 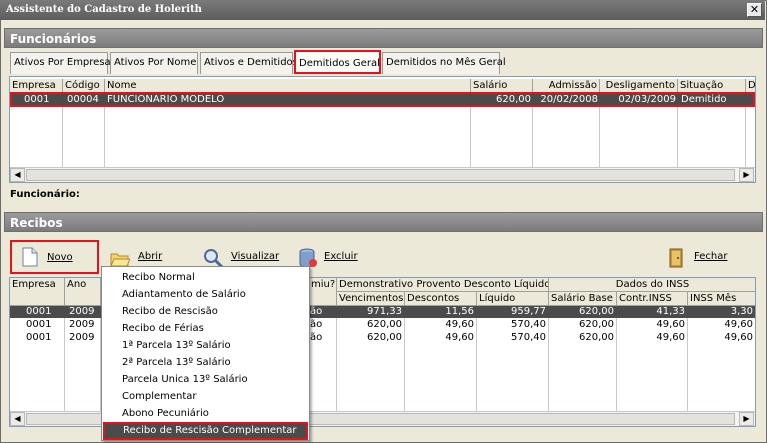 I want to click on col-desligamento: Desligamento, so click(x=639, y=86).